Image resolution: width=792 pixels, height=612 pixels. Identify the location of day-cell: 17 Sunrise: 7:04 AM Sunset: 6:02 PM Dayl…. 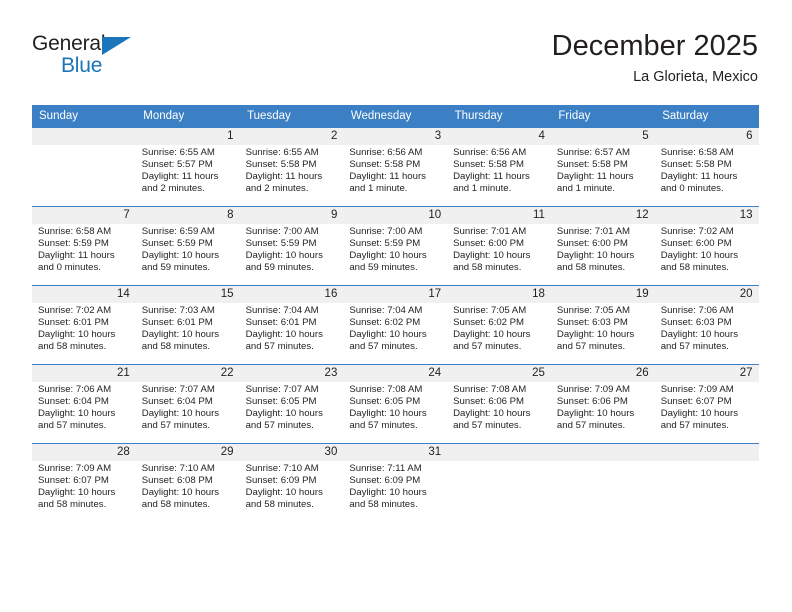
(395, 325).